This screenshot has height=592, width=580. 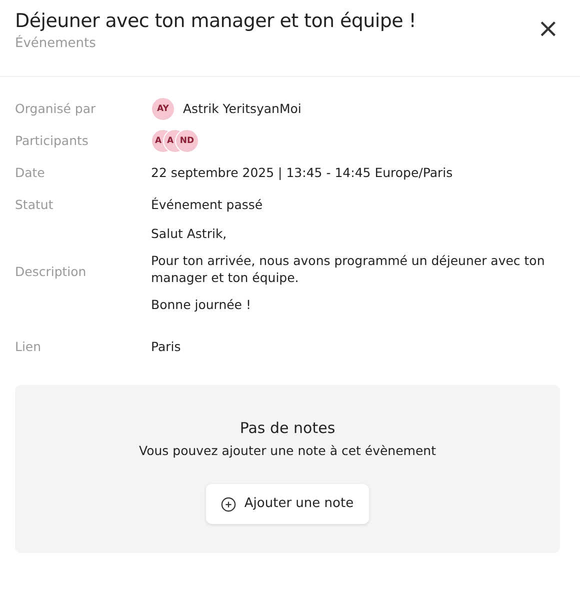 What do you see at coordinates (28, 347) in the screenshot?
I see `field-label: Lien` at bounding box center [28, 347].